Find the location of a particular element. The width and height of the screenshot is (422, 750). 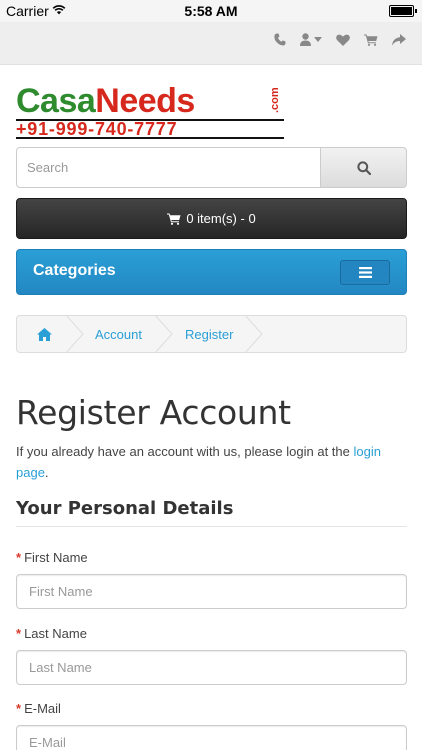

search-bar is located at coordinates (211, 167).